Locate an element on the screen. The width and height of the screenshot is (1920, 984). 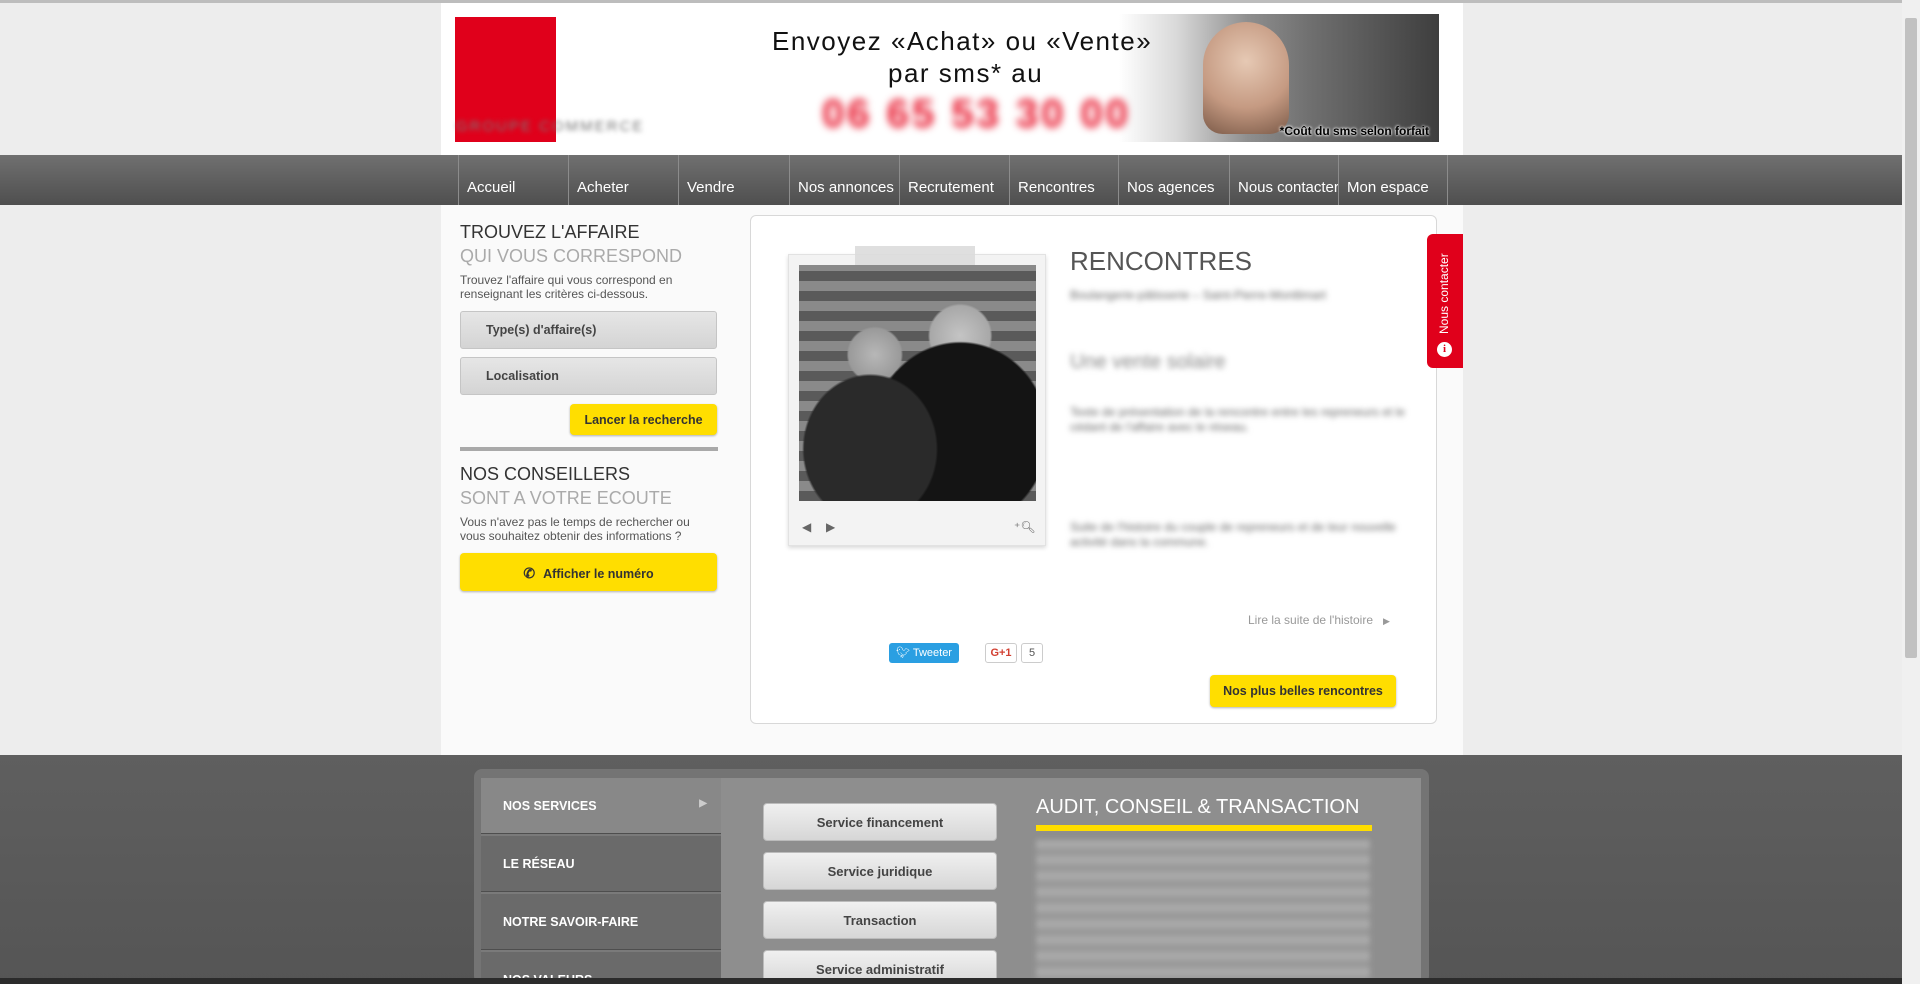
banner-line1: Envoyez «Achat» ou «Vente» is located at coordinates (962, 41).